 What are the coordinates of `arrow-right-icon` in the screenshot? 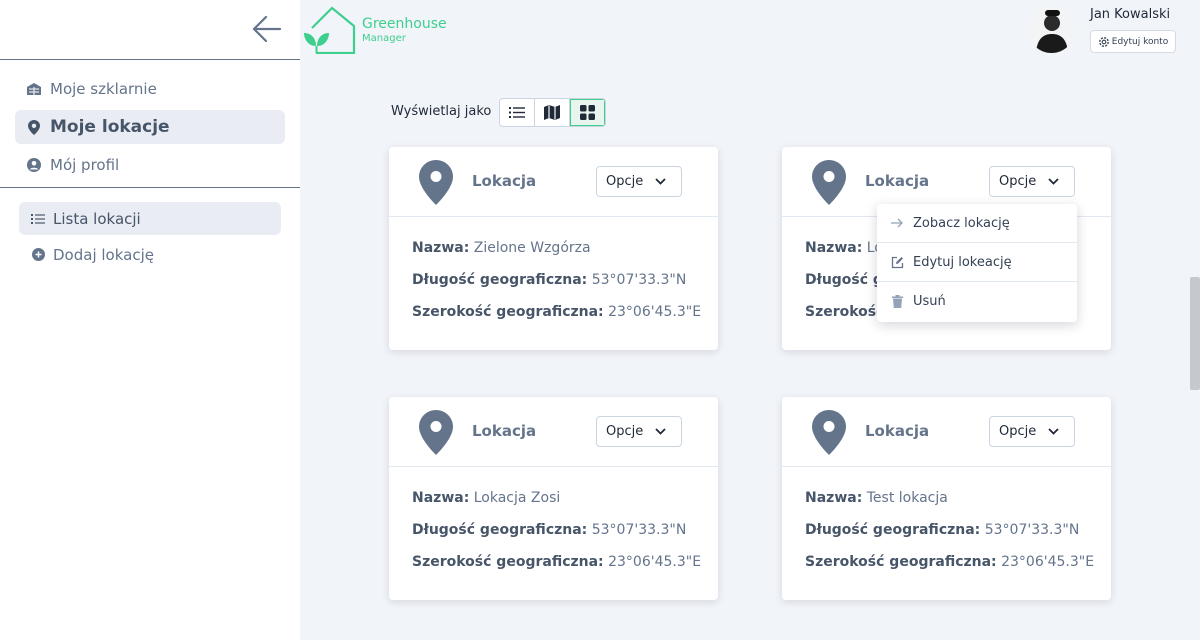 It's located at (897, 223).